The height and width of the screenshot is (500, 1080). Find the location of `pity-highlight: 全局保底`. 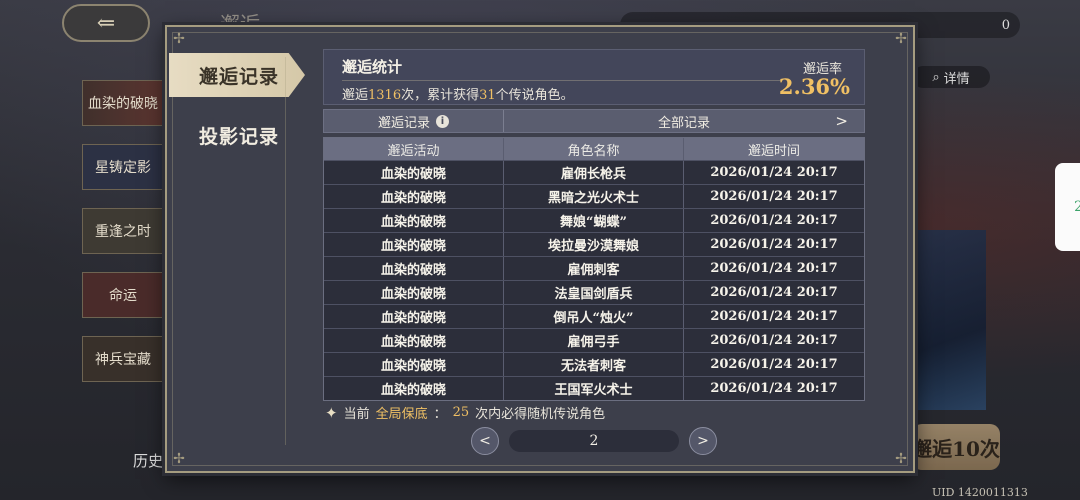

pity-highlight: 全局保底 is located at coordinates (401, 414).